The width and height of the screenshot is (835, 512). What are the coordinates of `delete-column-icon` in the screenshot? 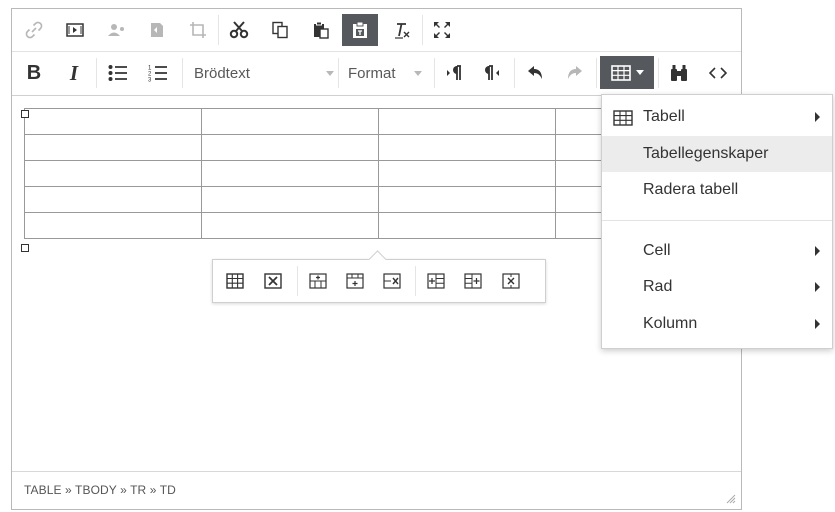 It's located at (511, 281).